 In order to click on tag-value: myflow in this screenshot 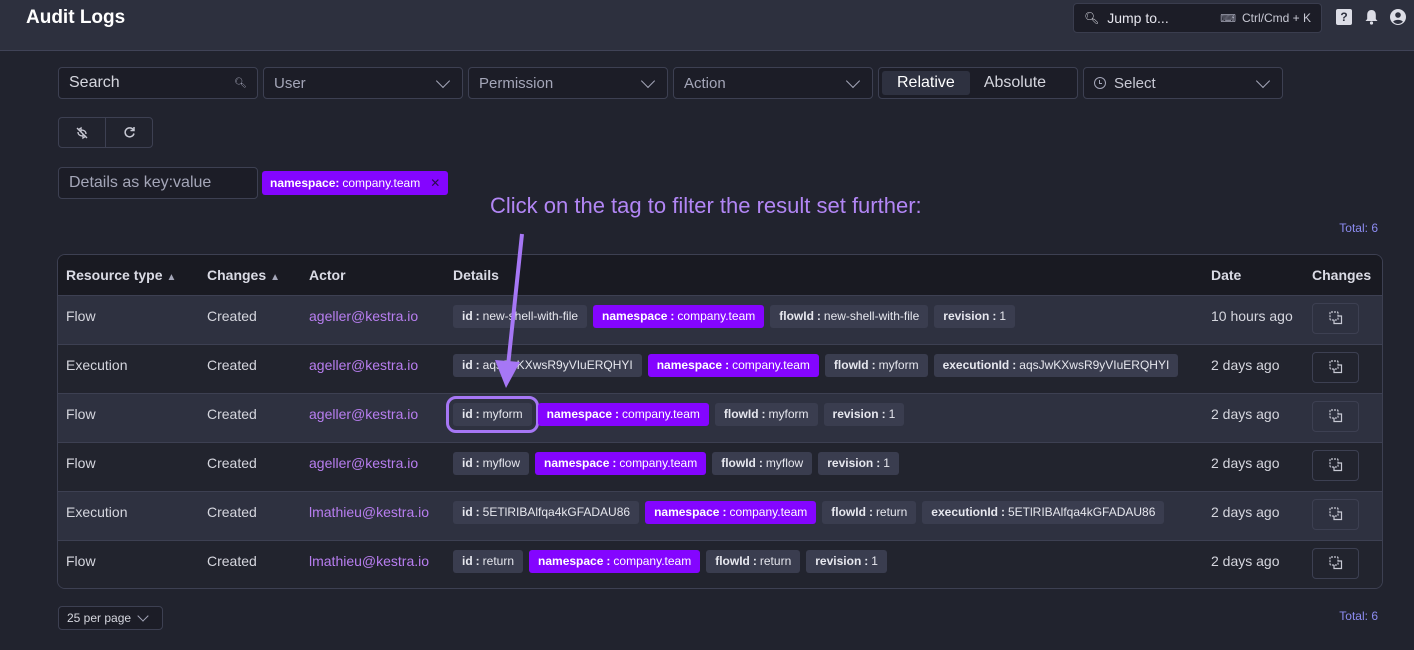, I will do `click(784, 463)`.